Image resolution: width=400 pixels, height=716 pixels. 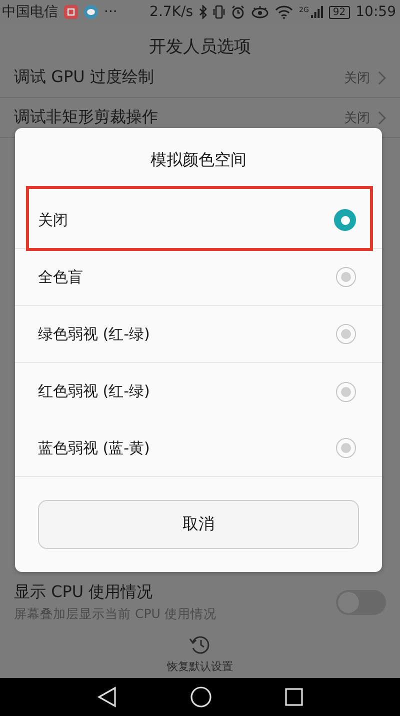 I want to click on signal-icon, so click(x=316, y=12).